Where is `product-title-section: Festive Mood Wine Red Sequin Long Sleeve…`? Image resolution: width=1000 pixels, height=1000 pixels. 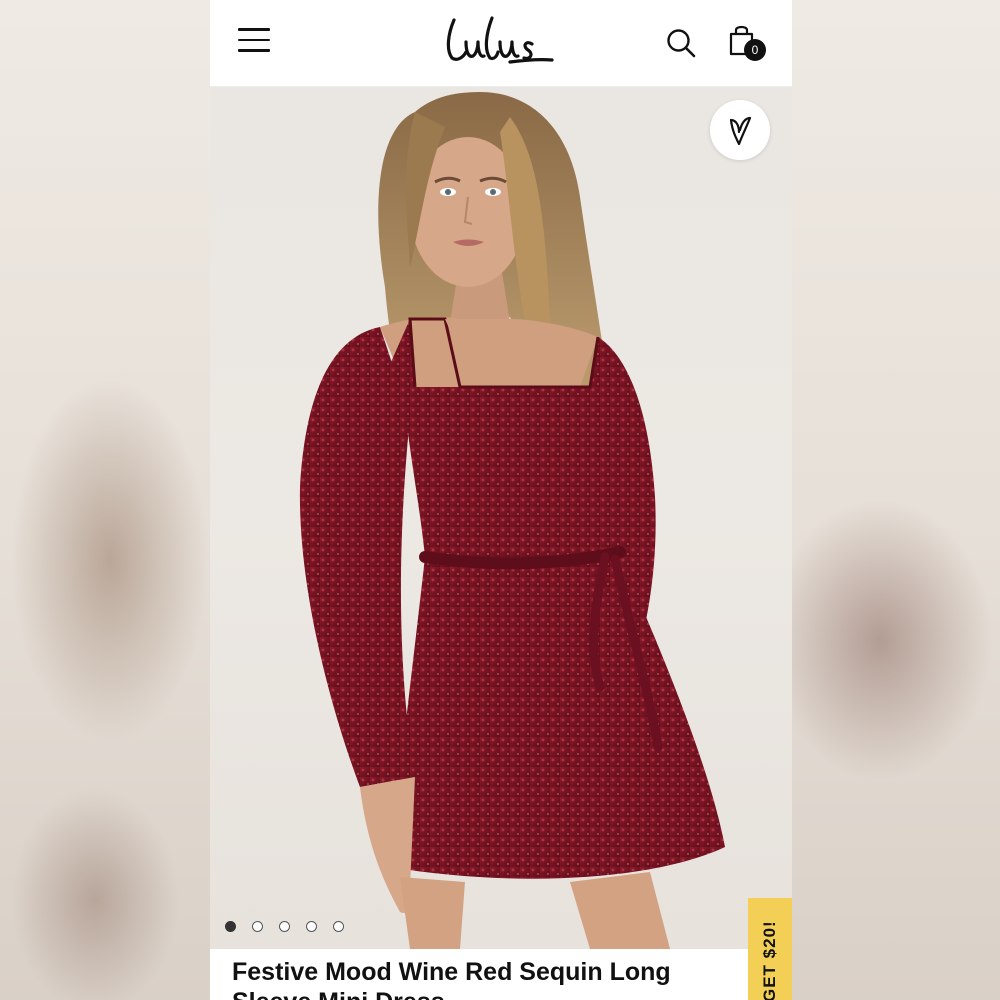 product-title-section: Festive Mood Wine Red Sequin Long Sleeve… is located at coordinates (501, 974).